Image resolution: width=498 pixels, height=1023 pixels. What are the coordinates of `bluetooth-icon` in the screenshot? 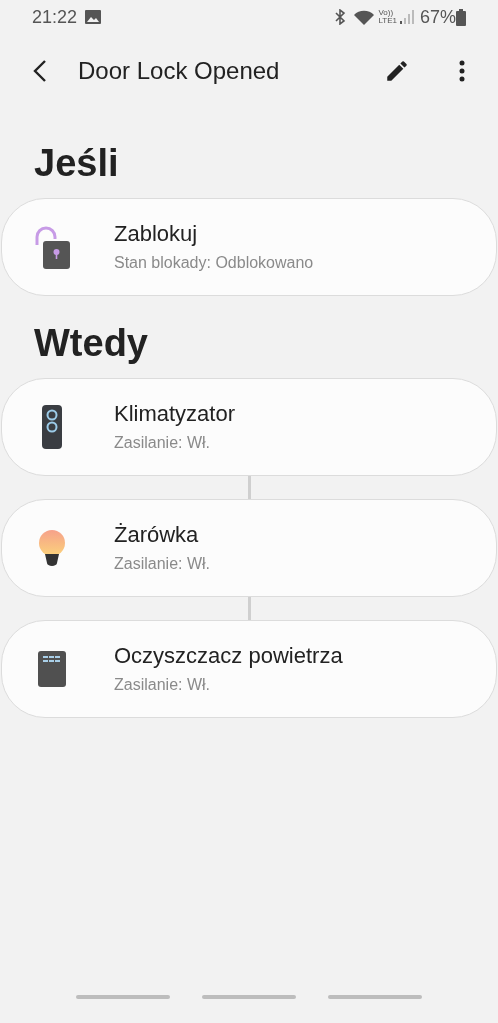 It's located at (340, 17).